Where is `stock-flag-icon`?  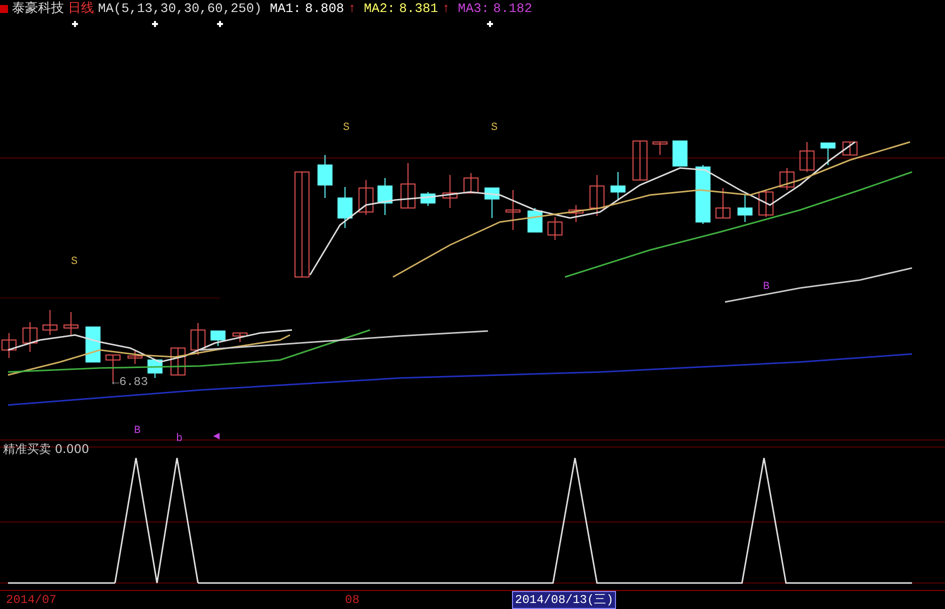 stock-flag-icon is located at coordinates (4, 9).